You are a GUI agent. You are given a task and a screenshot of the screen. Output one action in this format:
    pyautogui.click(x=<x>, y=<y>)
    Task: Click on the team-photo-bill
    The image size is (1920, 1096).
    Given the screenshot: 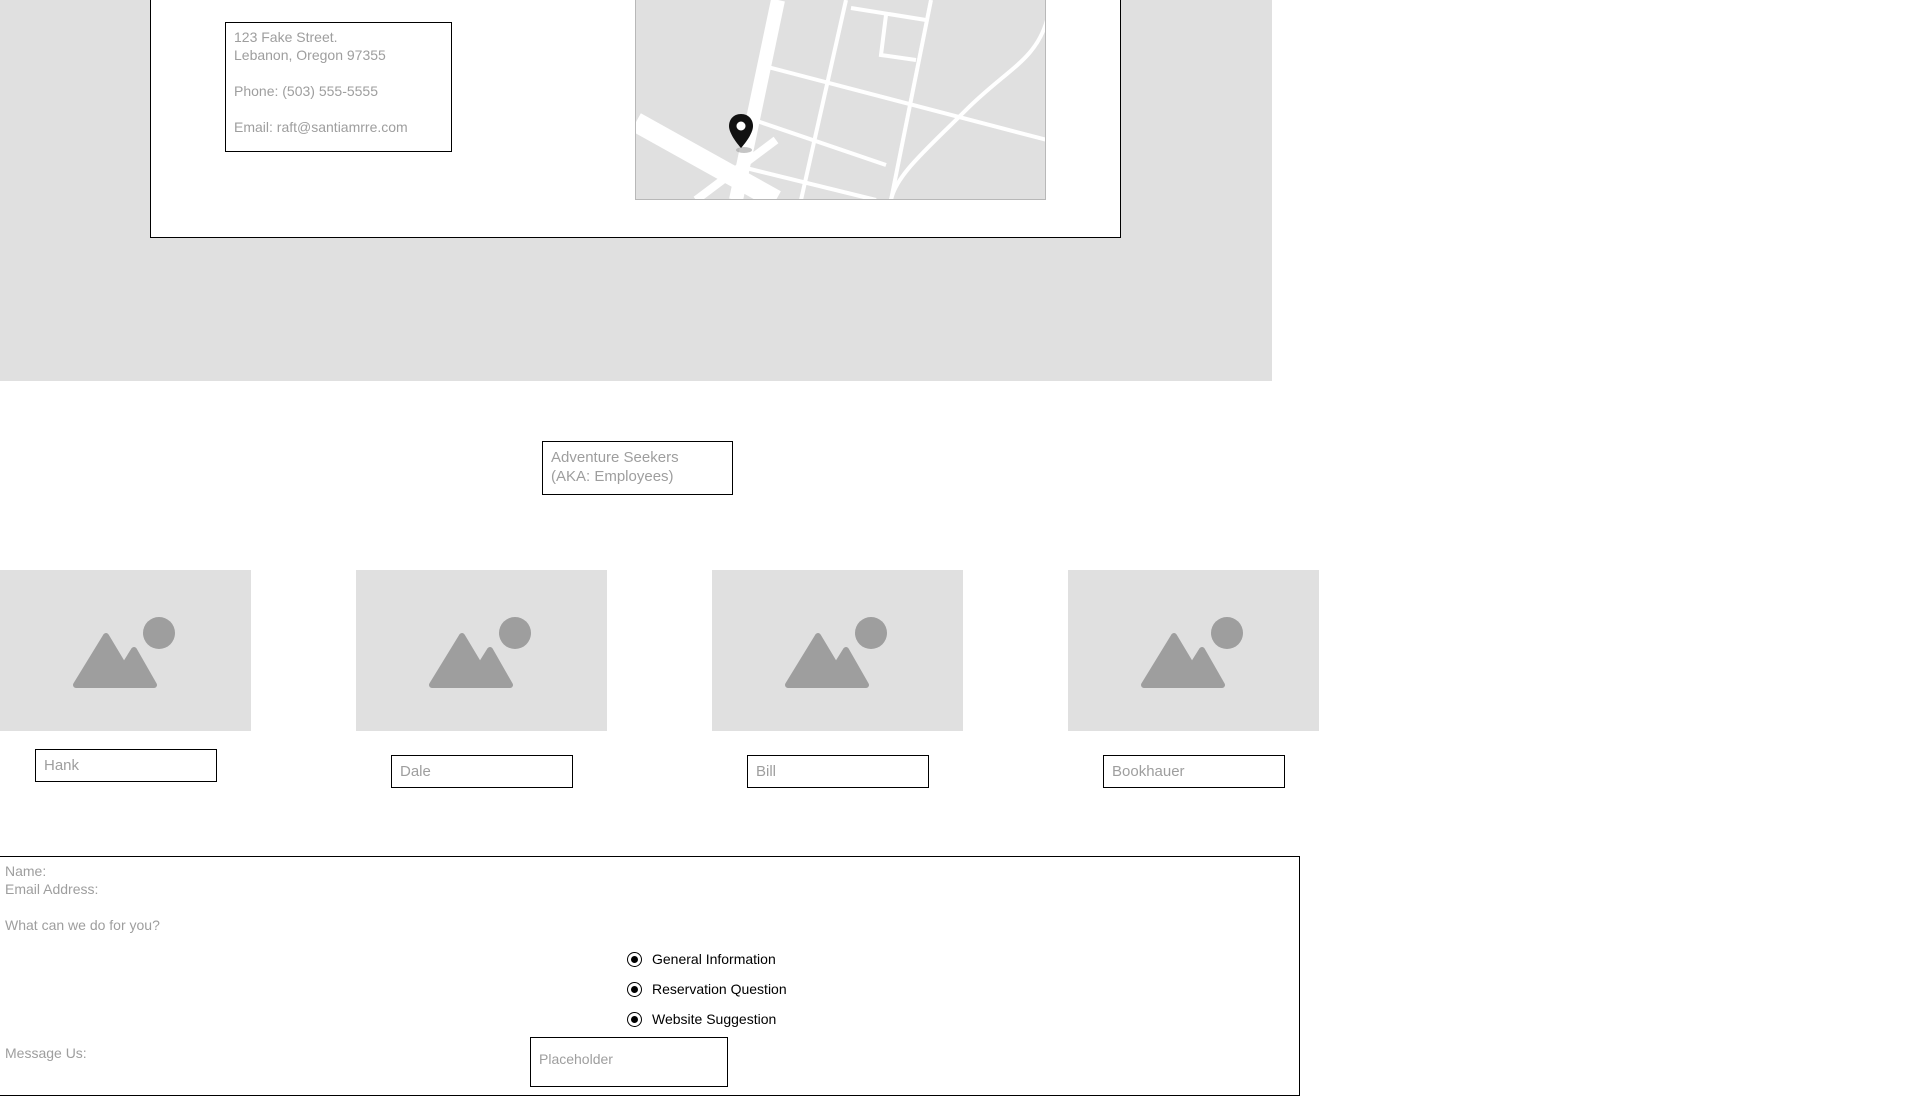 What is the action you would take?
    pyautogui.click(x=837, y=650)
    